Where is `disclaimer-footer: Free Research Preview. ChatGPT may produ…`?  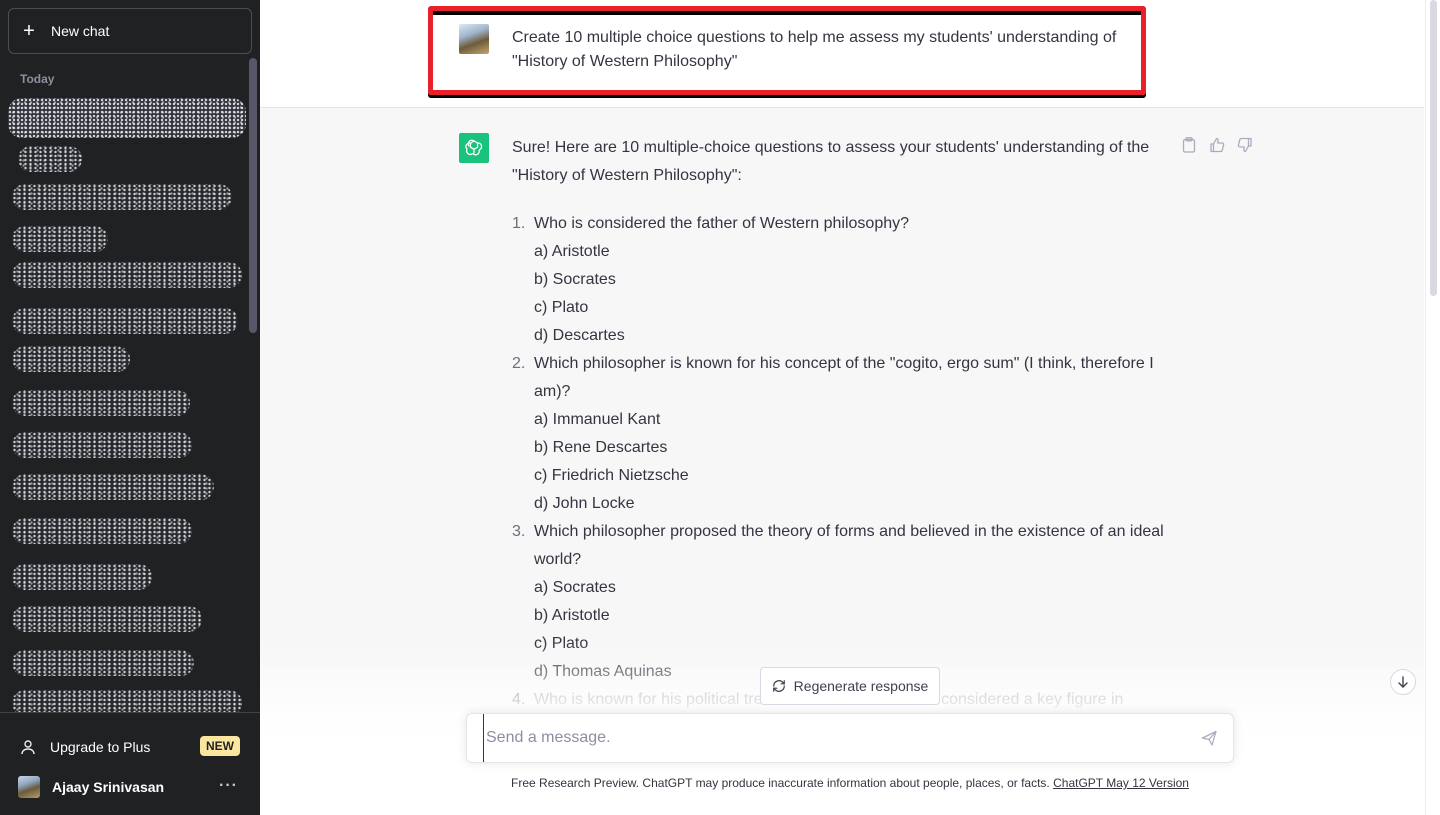 disclaimer-footer: Free Research Preview. ChatGPT may produ… is located at coordinates (850, 783).